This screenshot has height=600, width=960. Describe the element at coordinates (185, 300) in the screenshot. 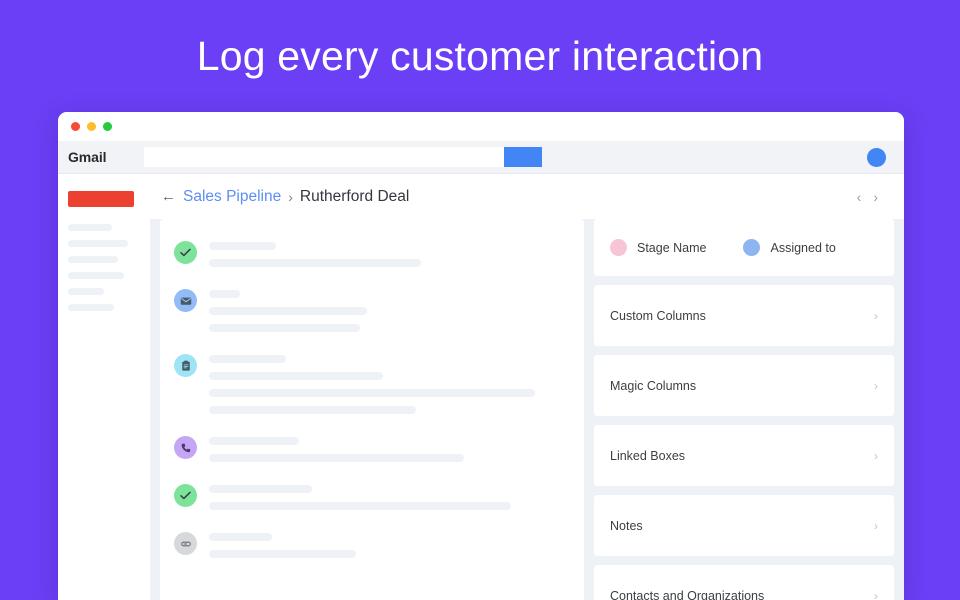

I see `envelope-icon` at that location.